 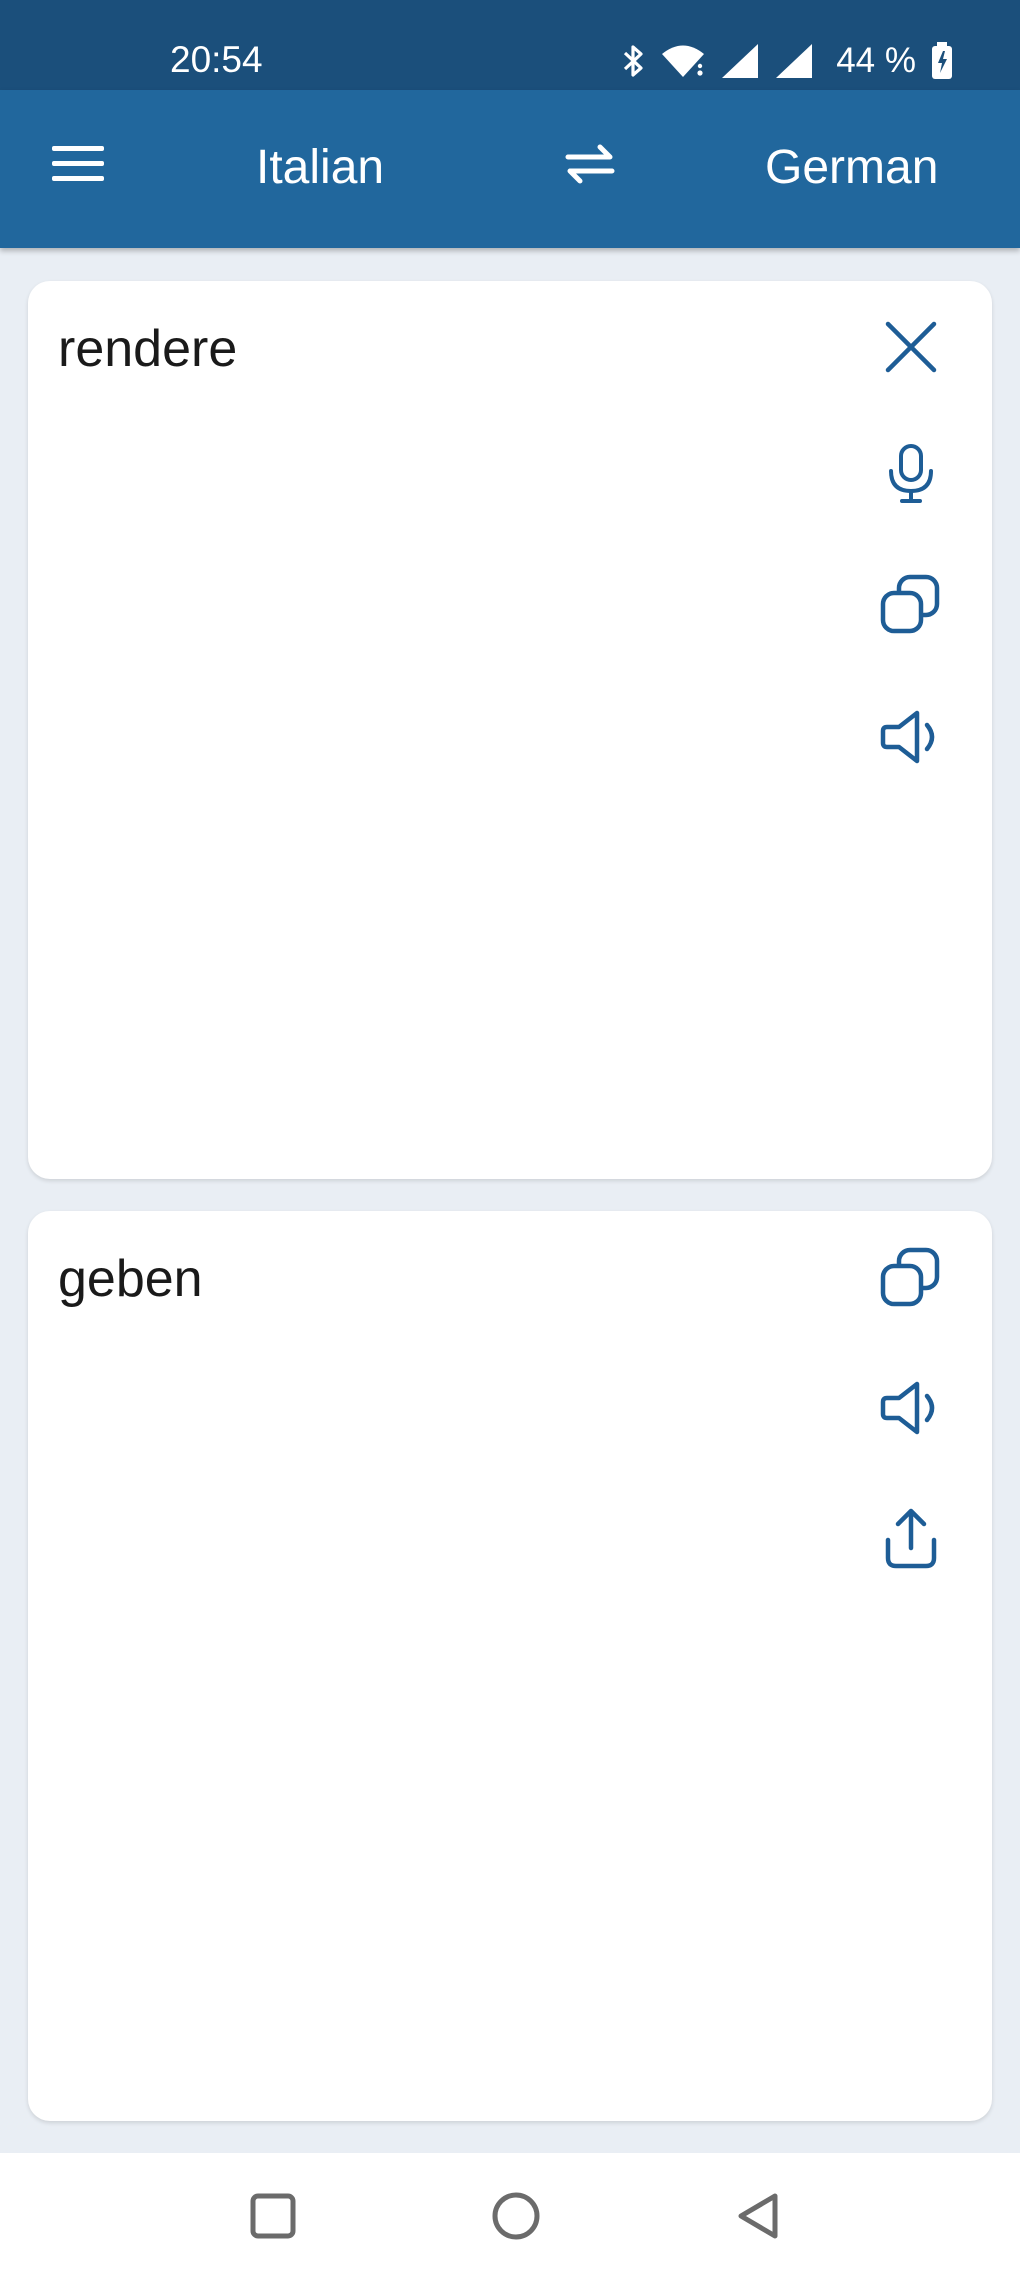 I want to click on status-bar: 20:54 44 %, so click(x=510, y=45).